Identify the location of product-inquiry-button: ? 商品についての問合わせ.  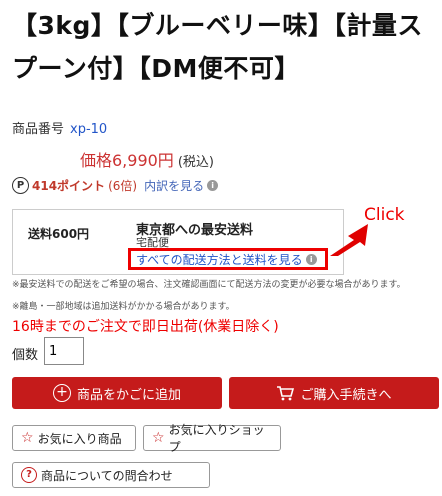
(111, 475).